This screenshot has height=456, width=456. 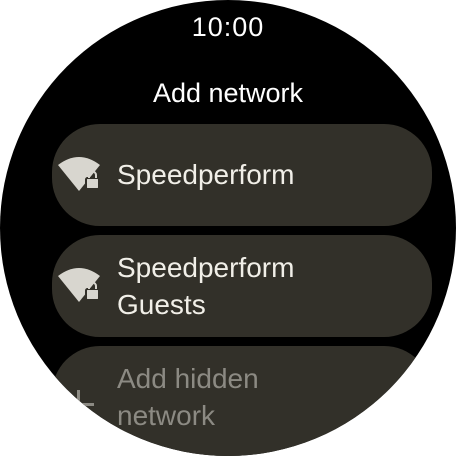 What do you see at coordinates (188, 378) in the screenshot?
I see `add-hidden-line-1: Add hidden` at bounding box center [188, 378].